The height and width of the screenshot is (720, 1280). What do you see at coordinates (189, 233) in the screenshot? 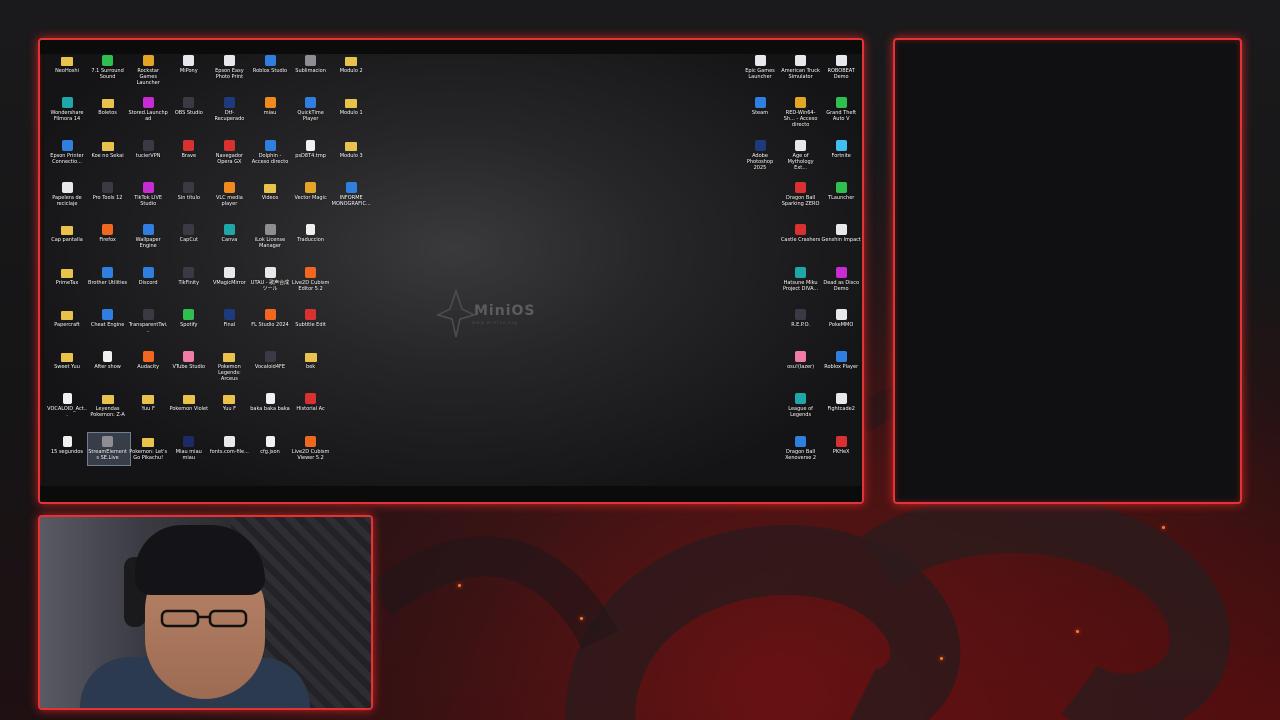
I see `desktop-shortcut-capcut: CapCut` at bounding box center [189, 233].